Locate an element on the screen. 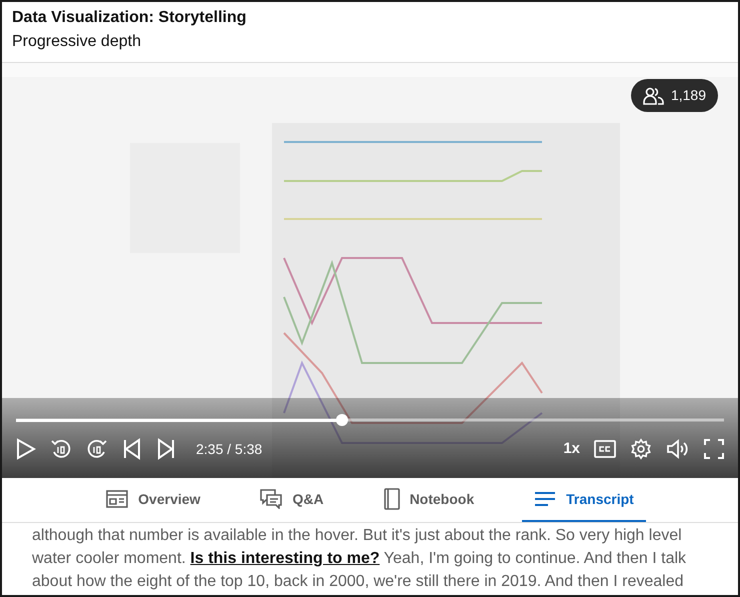  lines-icon is located at coordinates (545, 499).